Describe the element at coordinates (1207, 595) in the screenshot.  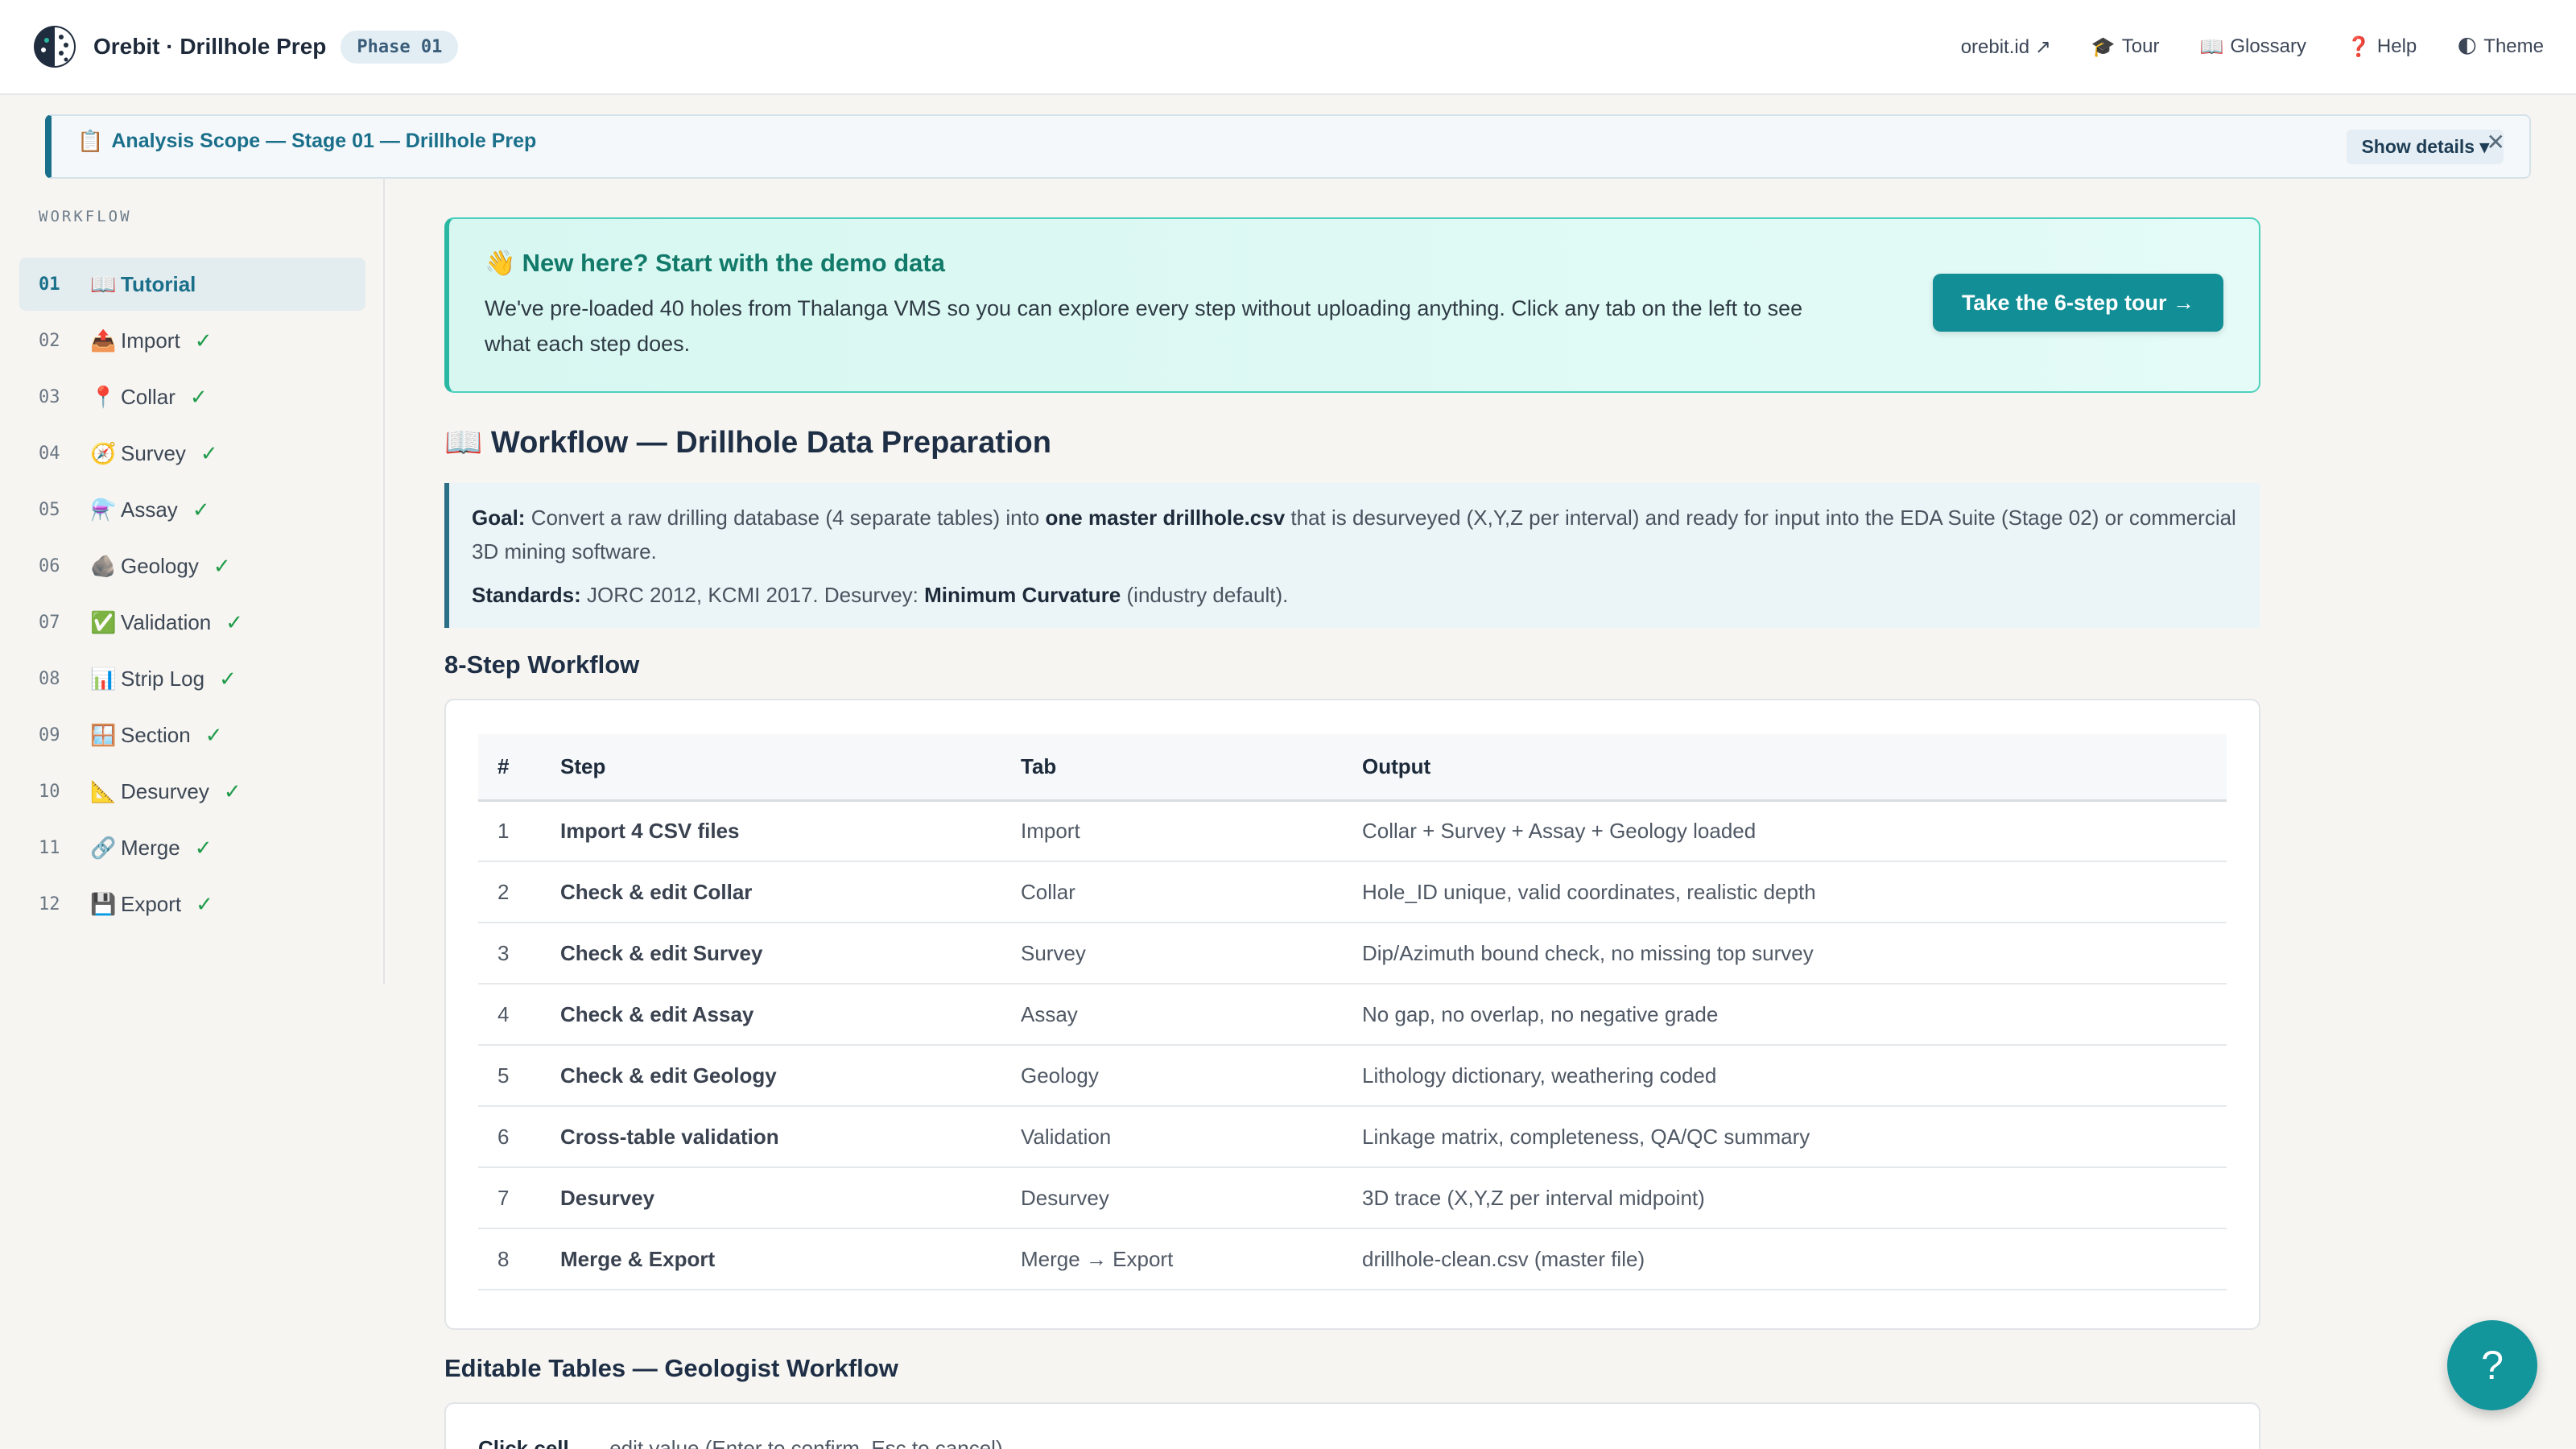
I see `standards-text-2: (industry default).` at that location.